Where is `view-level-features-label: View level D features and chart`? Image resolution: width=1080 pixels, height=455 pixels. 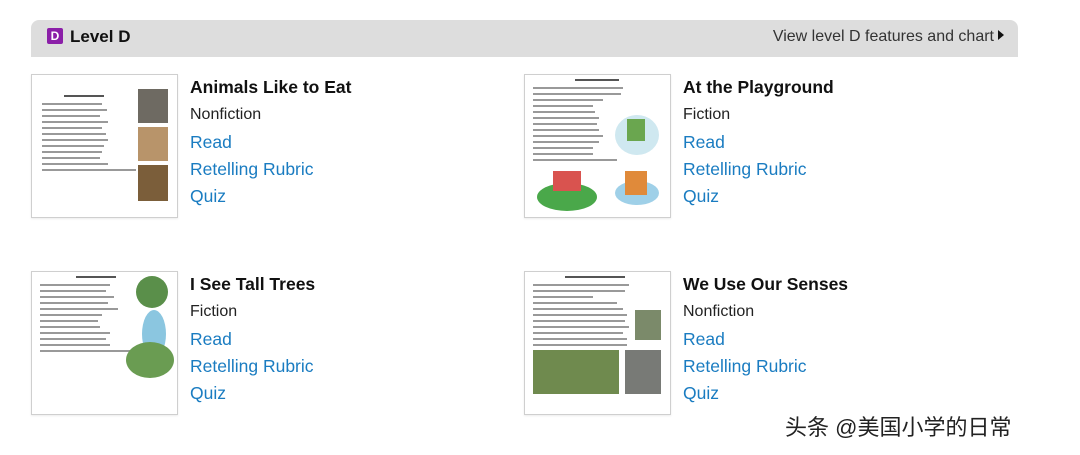 view-level-features-label: View level D features and chart is located at coordinates (883, 36).